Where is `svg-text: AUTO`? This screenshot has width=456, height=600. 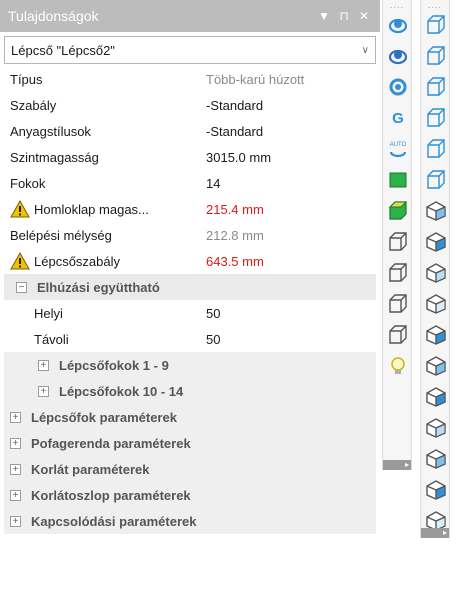
svg-text: AUTO is located at coordinates (398, 145).